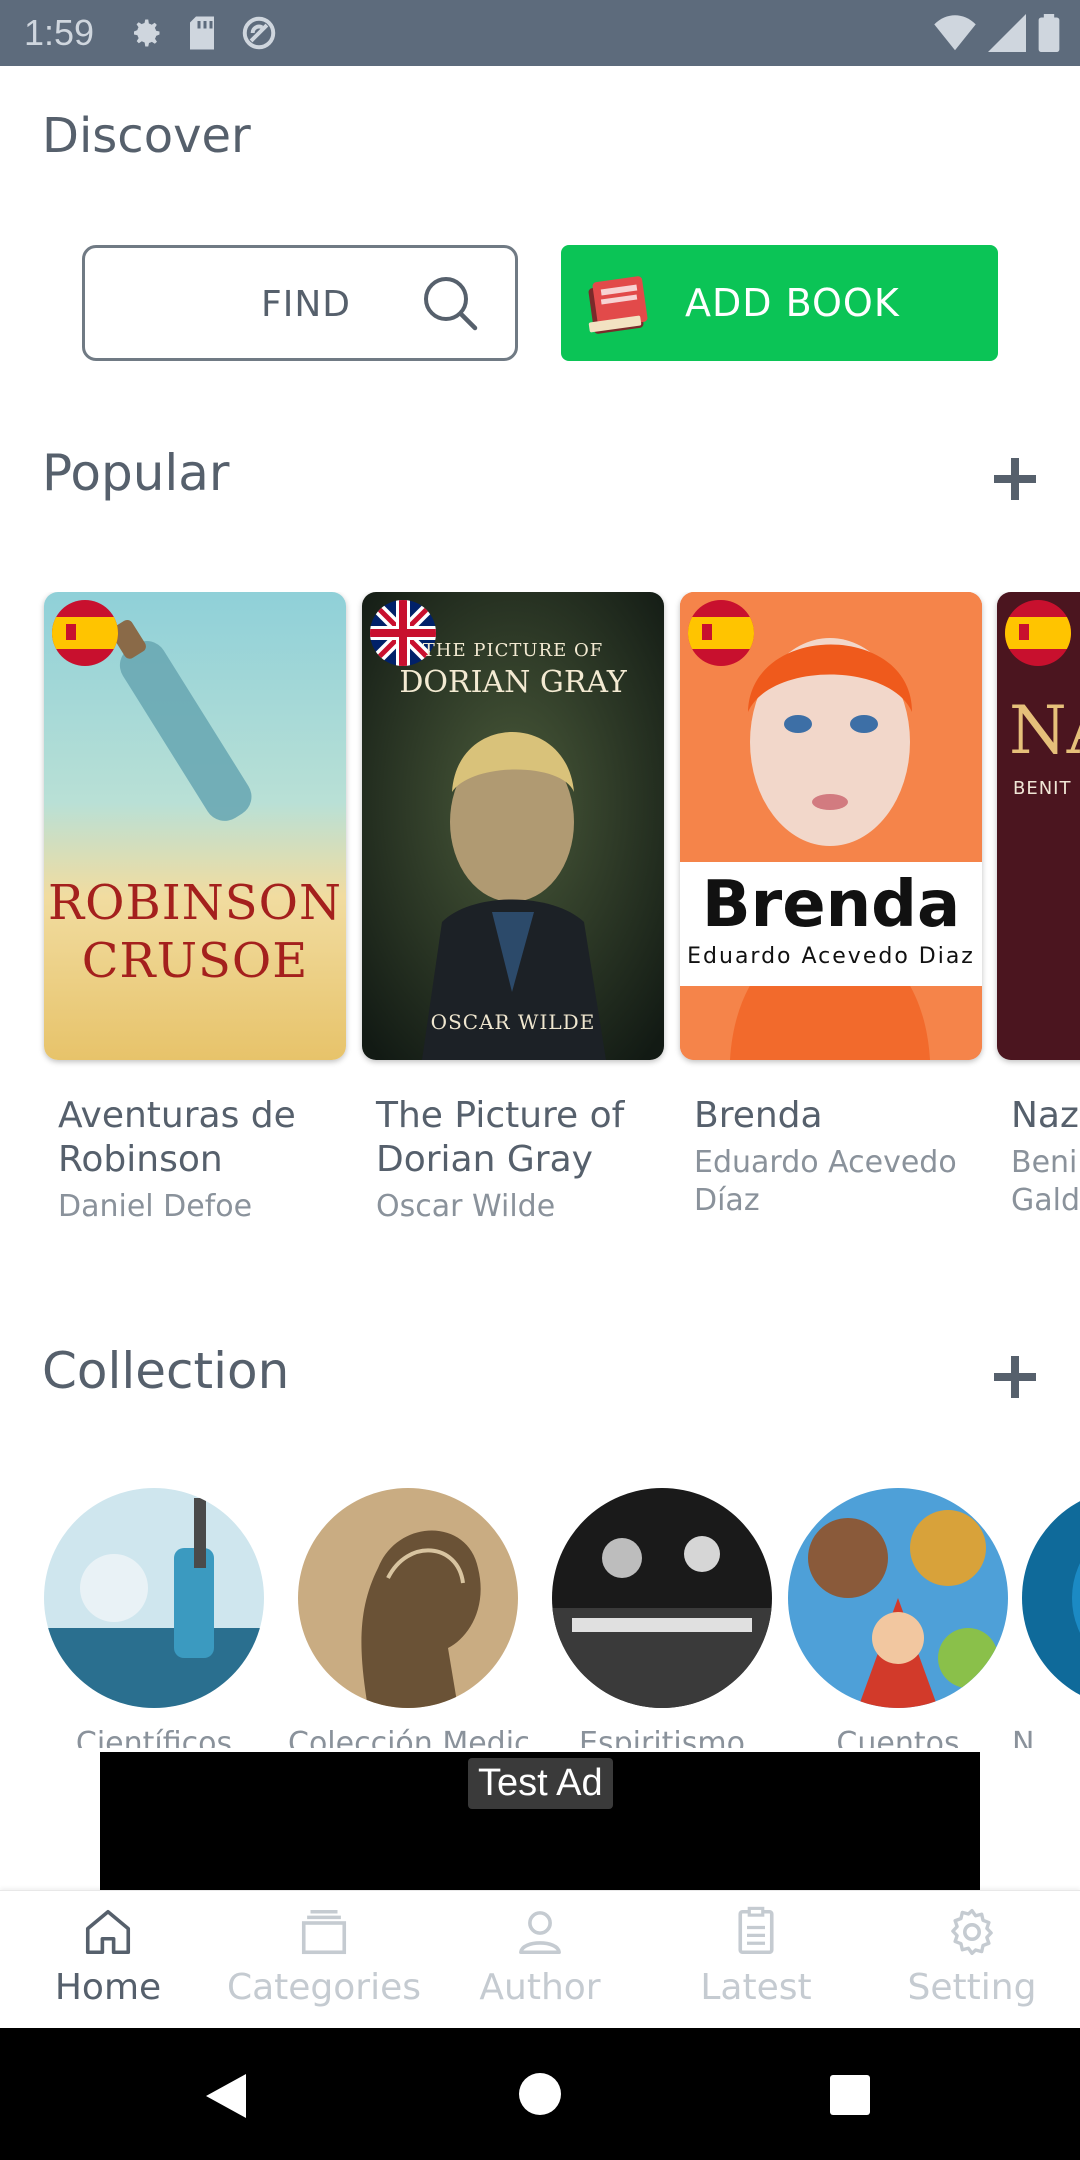  What do you see at coordinates (618, 305) in the screenshot?
I see `book-icon` at bounding box center [618, 305].